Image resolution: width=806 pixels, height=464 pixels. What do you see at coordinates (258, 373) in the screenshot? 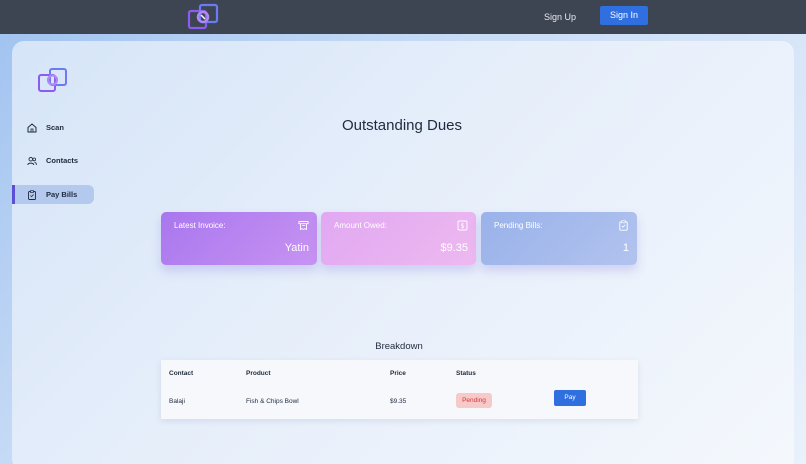
I see `column-header-product: Product` at bounding box center [258, 373].